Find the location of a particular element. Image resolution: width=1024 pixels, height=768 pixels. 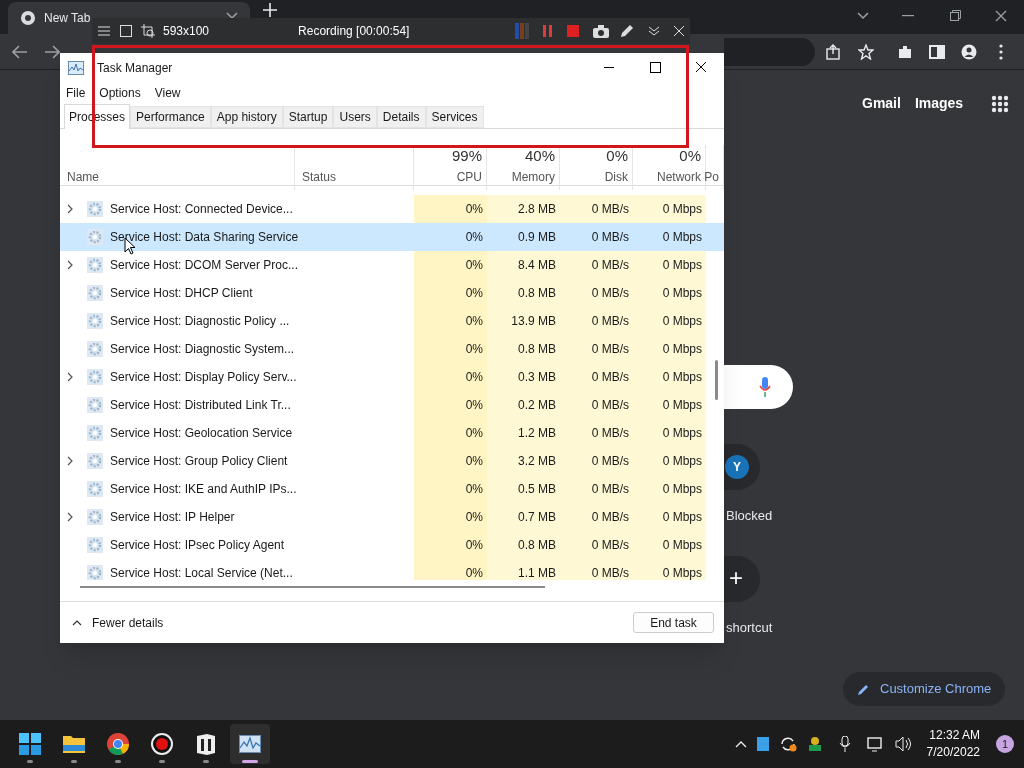

process-name: Service Host: Data Sharing Service is located at coordinates (204, 237).